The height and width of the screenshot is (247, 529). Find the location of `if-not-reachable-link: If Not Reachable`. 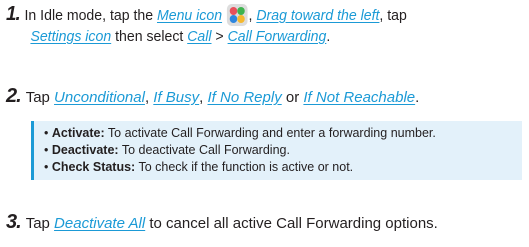

if-not-reachable-link: If Not Reachable is located at coordinates (359, 97).